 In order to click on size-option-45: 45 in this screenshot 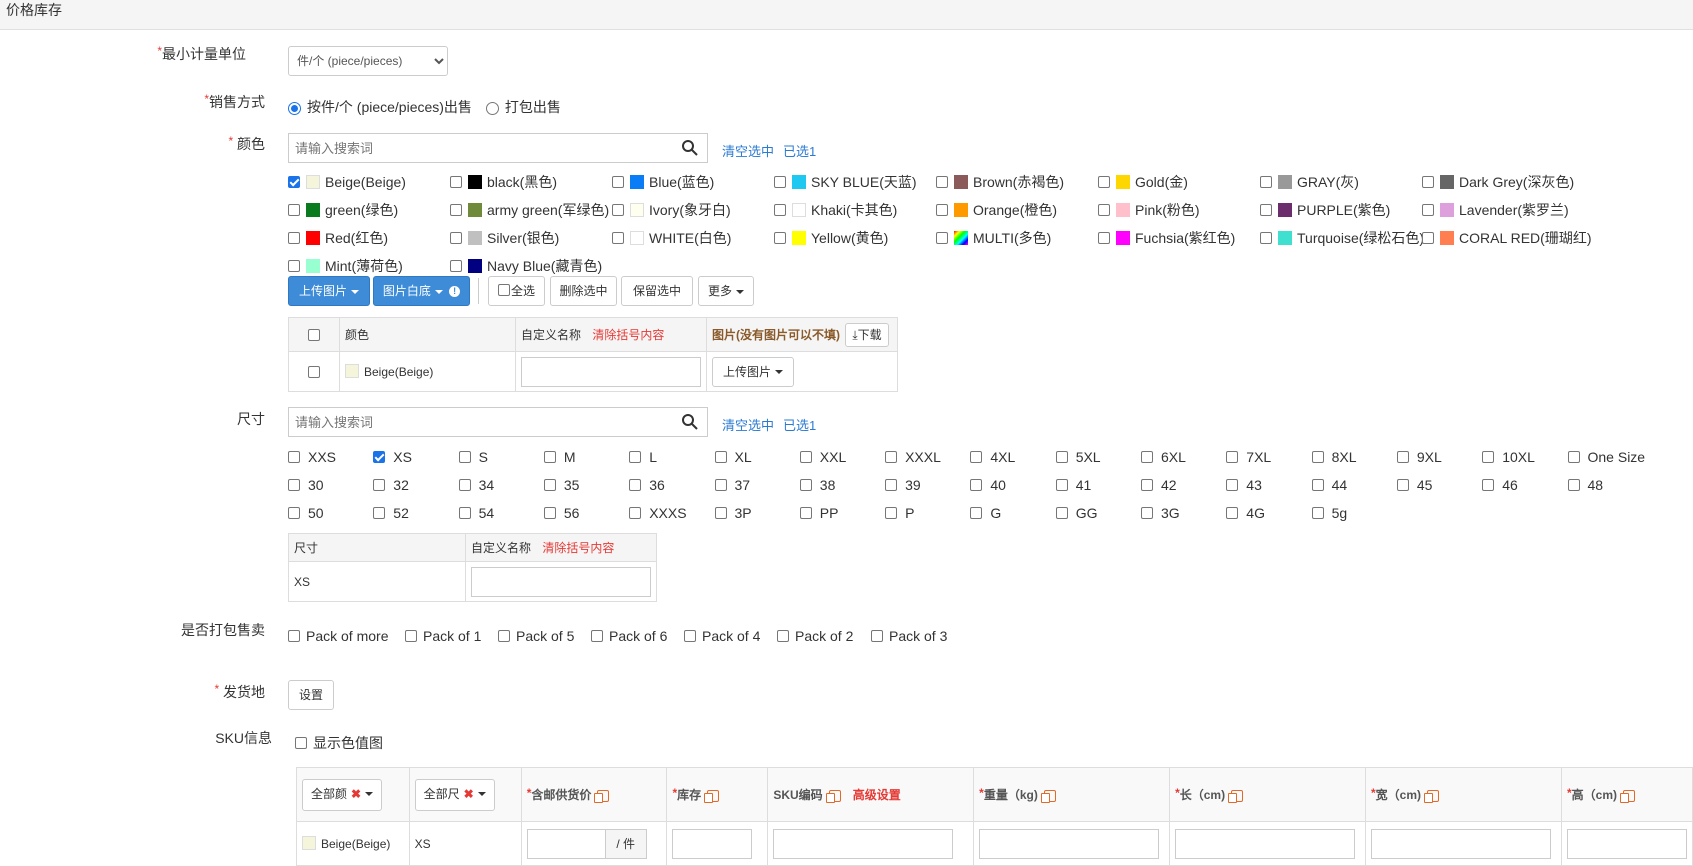, I will do `click(1414, 485)`.